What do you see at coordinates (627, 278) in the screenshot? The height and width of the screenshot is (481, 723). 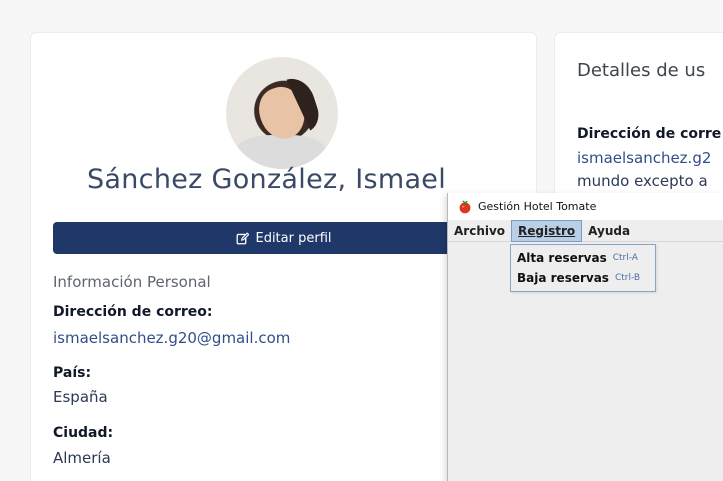 I see `baja-reservas-shortcut: Ctrl-B` at bounding box center [627, 278].